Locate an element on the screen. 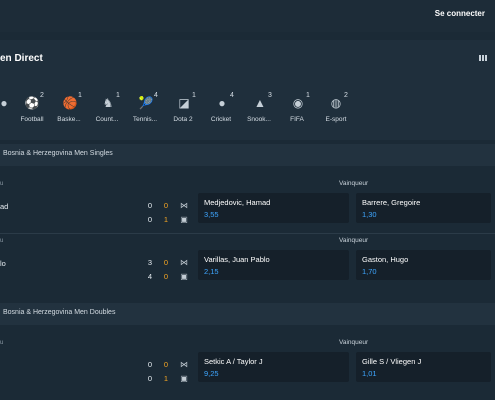 The image size is (495, 400). esport-icon: ◍ is located at coordinates (336, 103).